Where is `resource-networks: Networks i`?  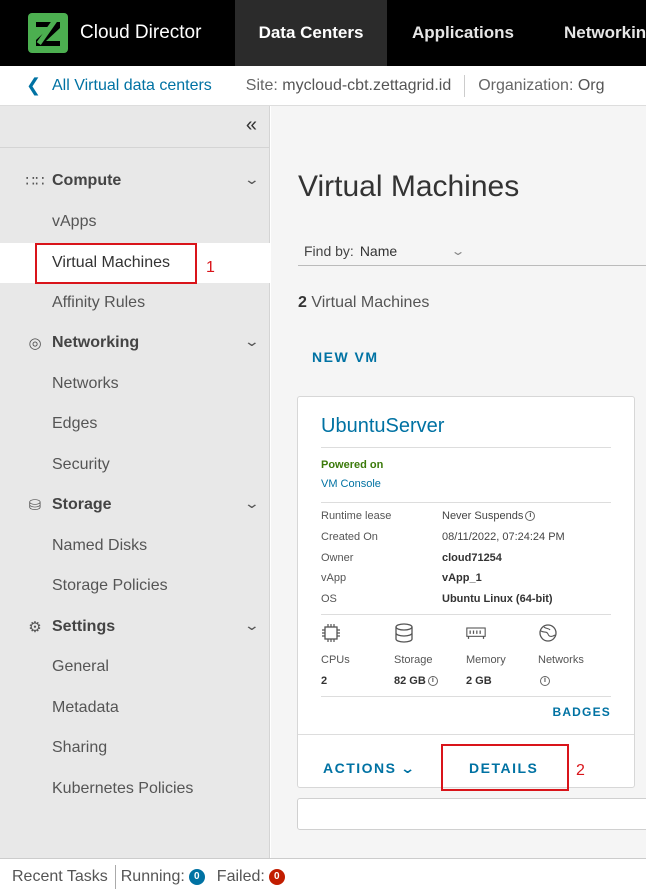
resource-networks: Networks i is located at coordinates (578, 655).